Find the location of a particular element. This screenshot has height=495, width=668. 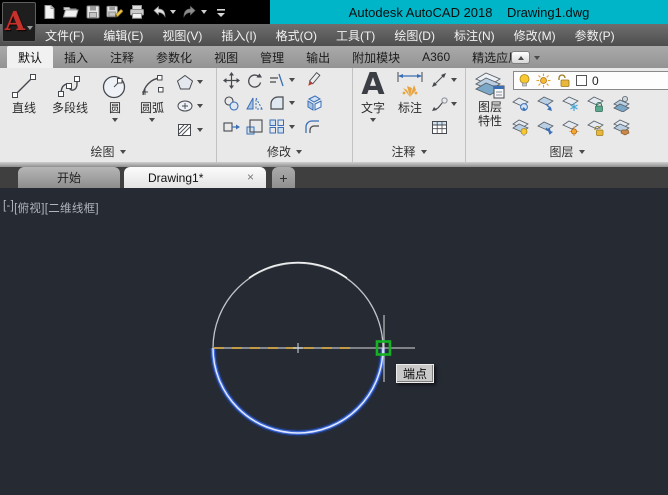

copy-tool is located at coordinates (231, 103).